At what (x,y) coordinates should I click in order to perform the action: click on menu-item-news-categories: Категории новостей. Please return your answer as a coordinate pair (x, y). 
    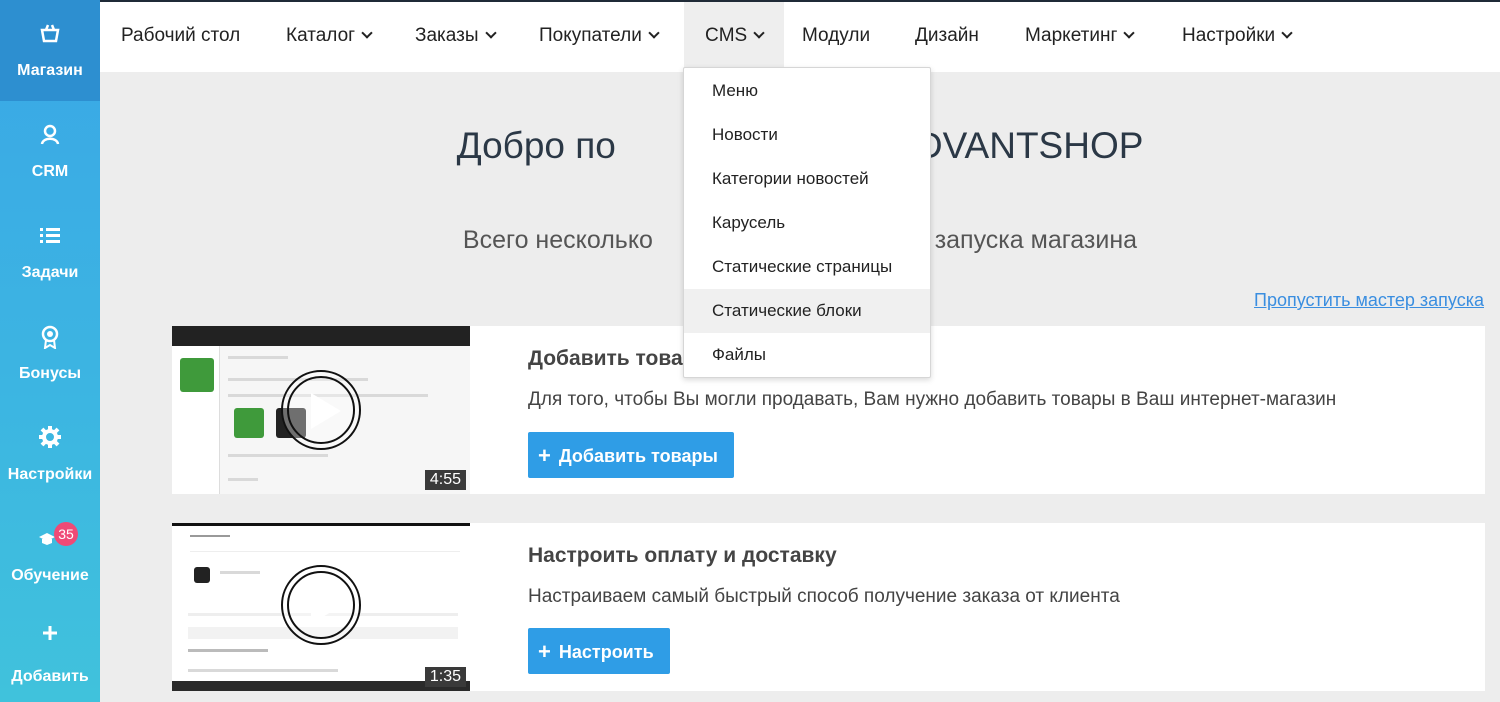
    Looking at the image, I should click on (807, 179).